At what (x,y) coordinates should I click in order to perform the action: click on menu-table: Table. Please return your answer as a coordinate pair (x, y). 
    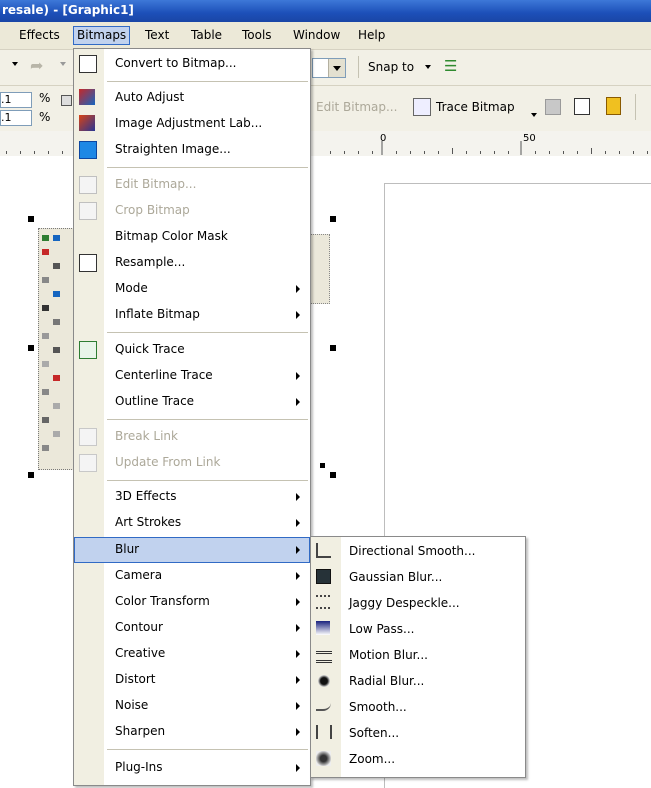
    Looking at the image, I should click on (206, 35).